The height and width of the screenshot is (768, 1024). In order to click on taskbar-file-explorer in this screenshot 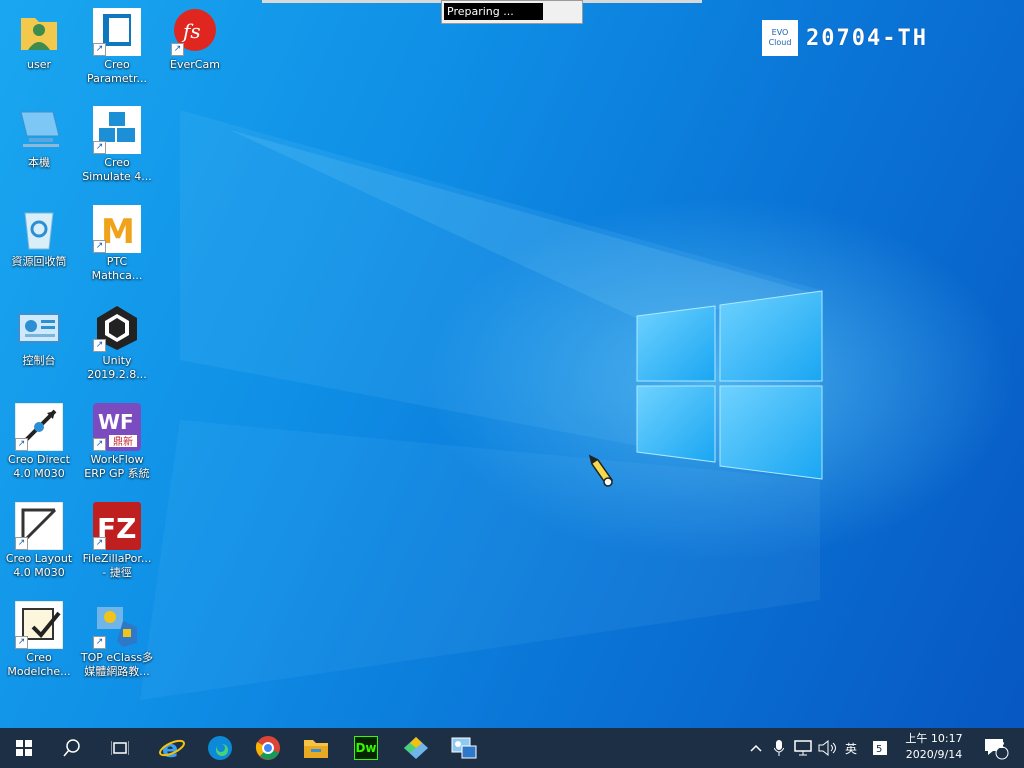, I will do `click(316, 748)`.